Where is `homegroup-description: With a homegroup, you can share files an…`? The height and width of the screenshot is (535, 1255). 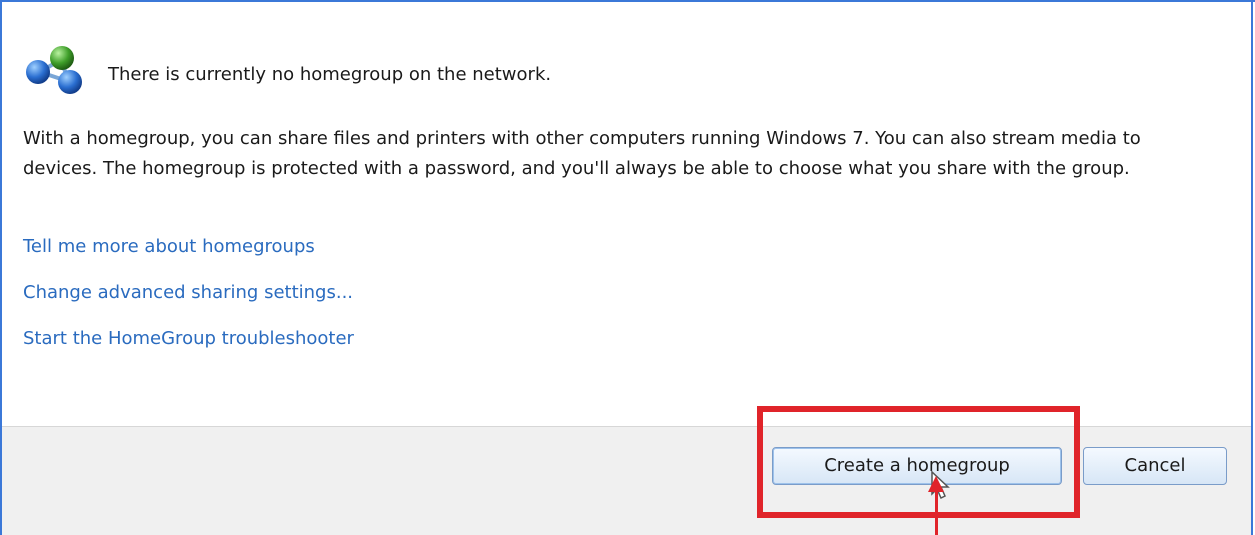 homegroup-description: With a homegroup, you can share files an… is located at coordinates (582, 153).